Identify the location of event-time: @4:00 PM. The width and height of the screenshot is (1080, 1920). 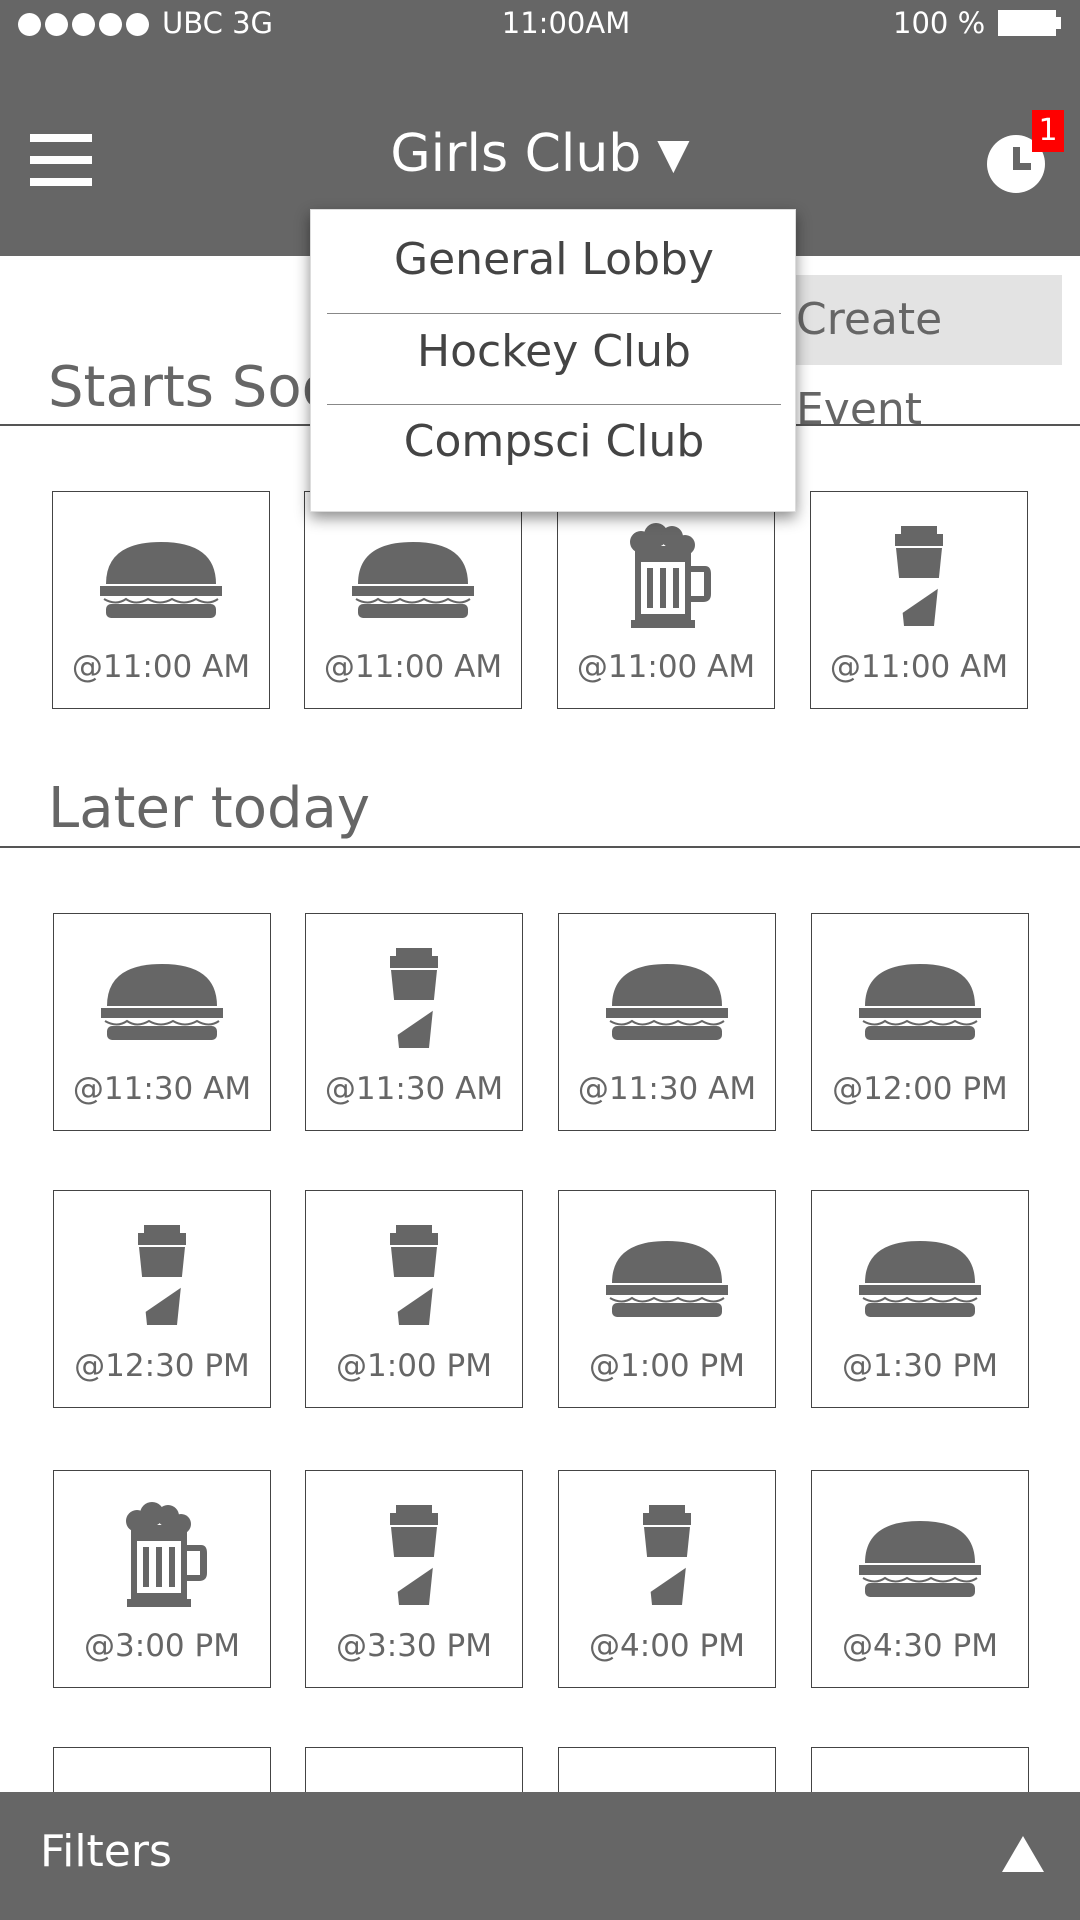
(667, 1646).